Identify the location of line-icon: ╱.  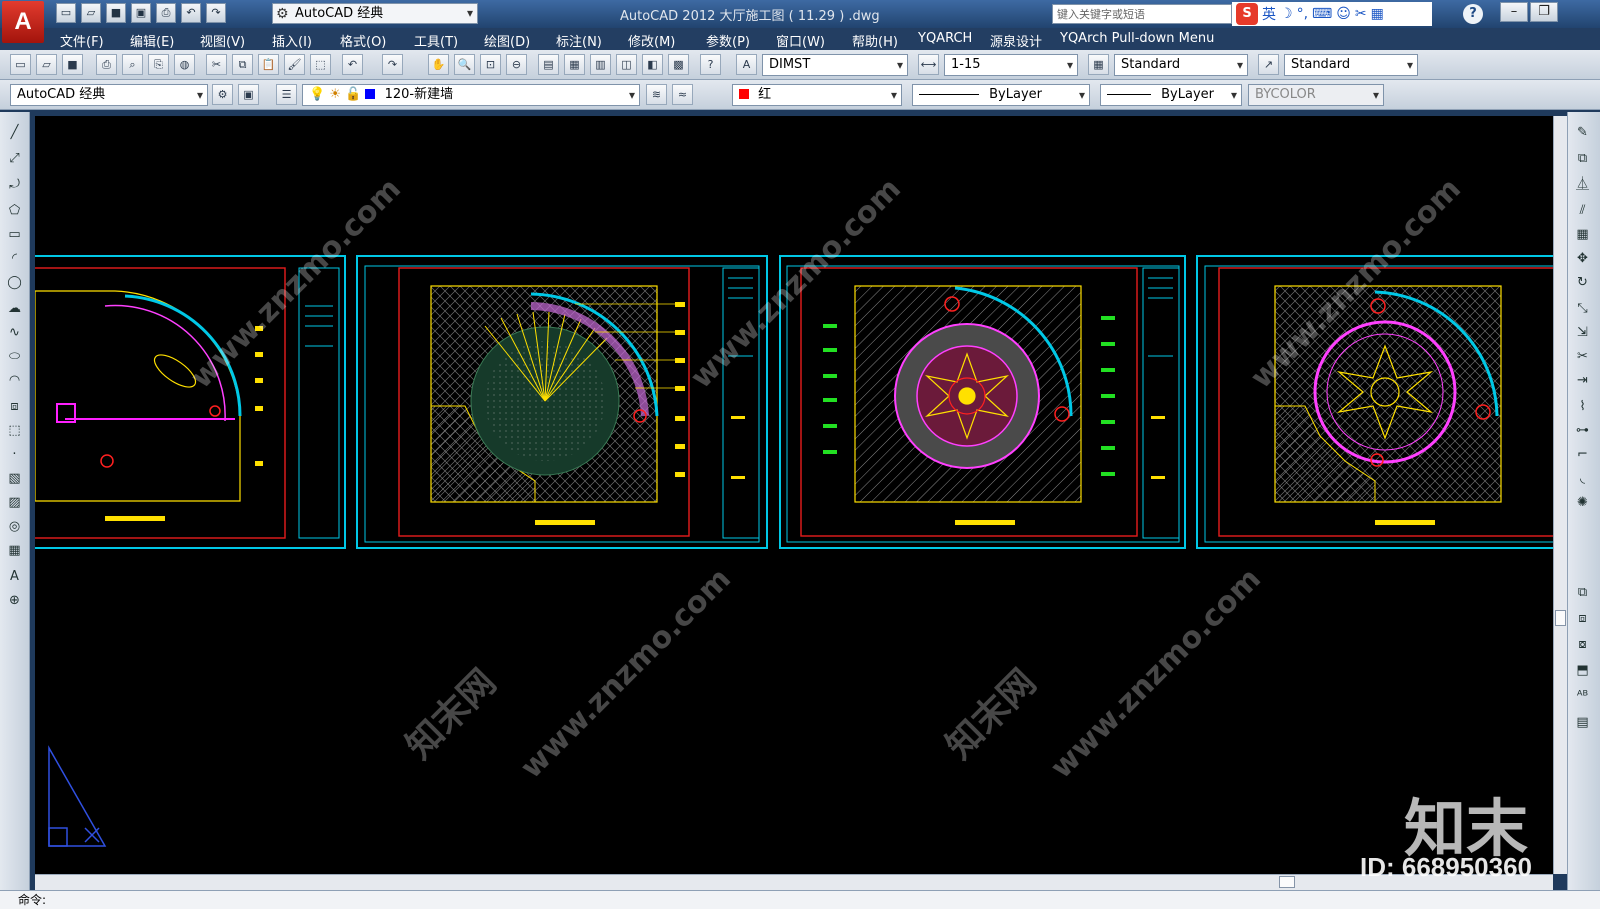
(14, 132).